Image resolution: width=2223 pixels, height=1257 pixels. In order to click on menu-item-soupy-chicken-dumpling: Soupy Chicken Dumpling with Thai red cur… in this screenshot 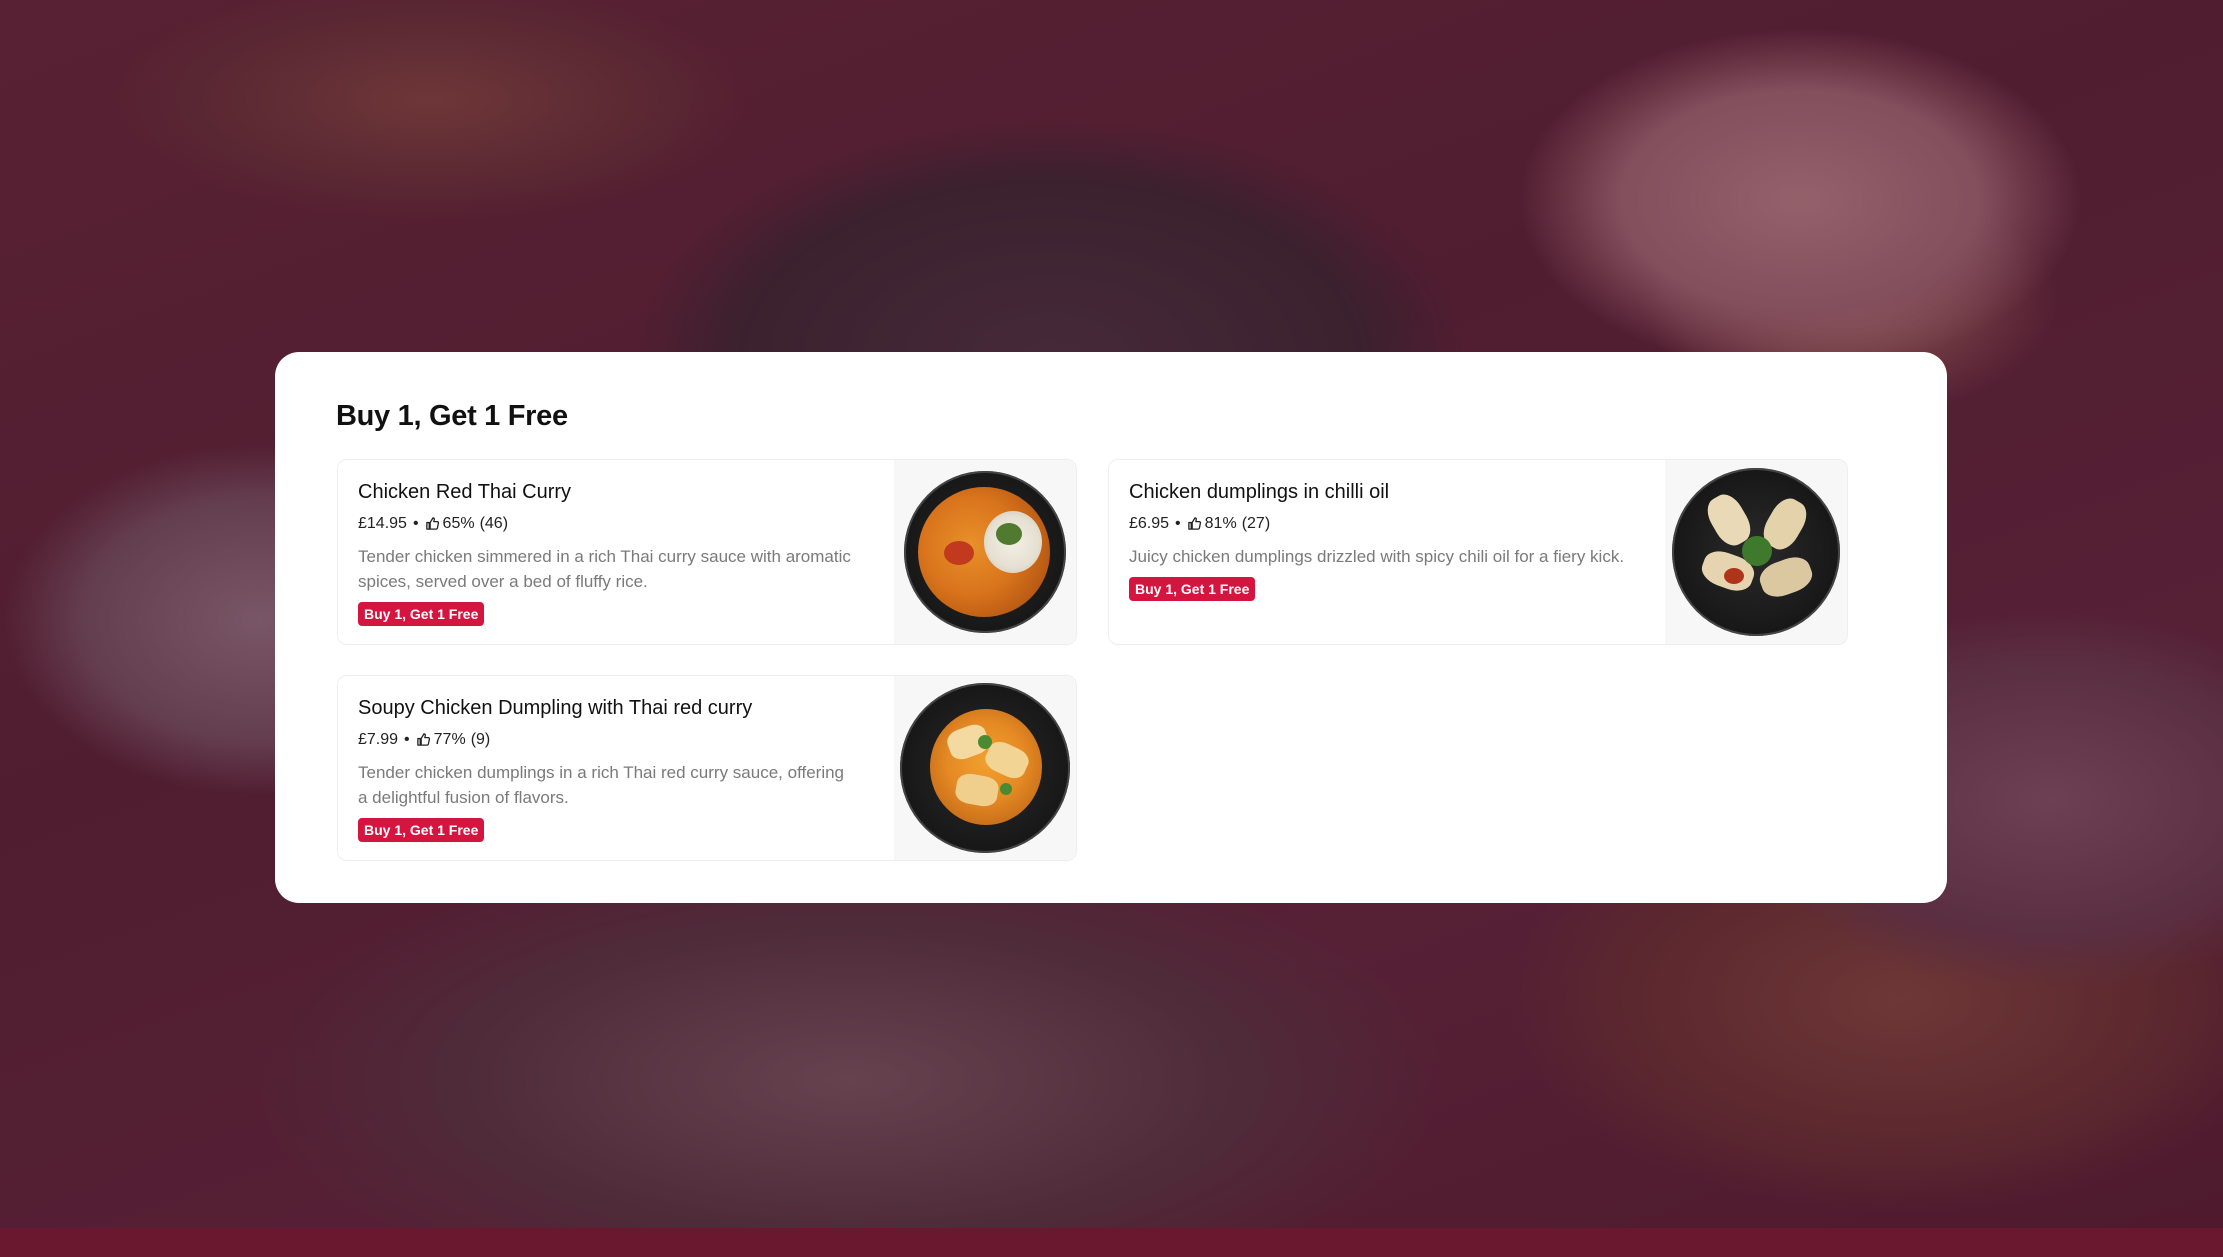, I will do `click(707, 768)`.